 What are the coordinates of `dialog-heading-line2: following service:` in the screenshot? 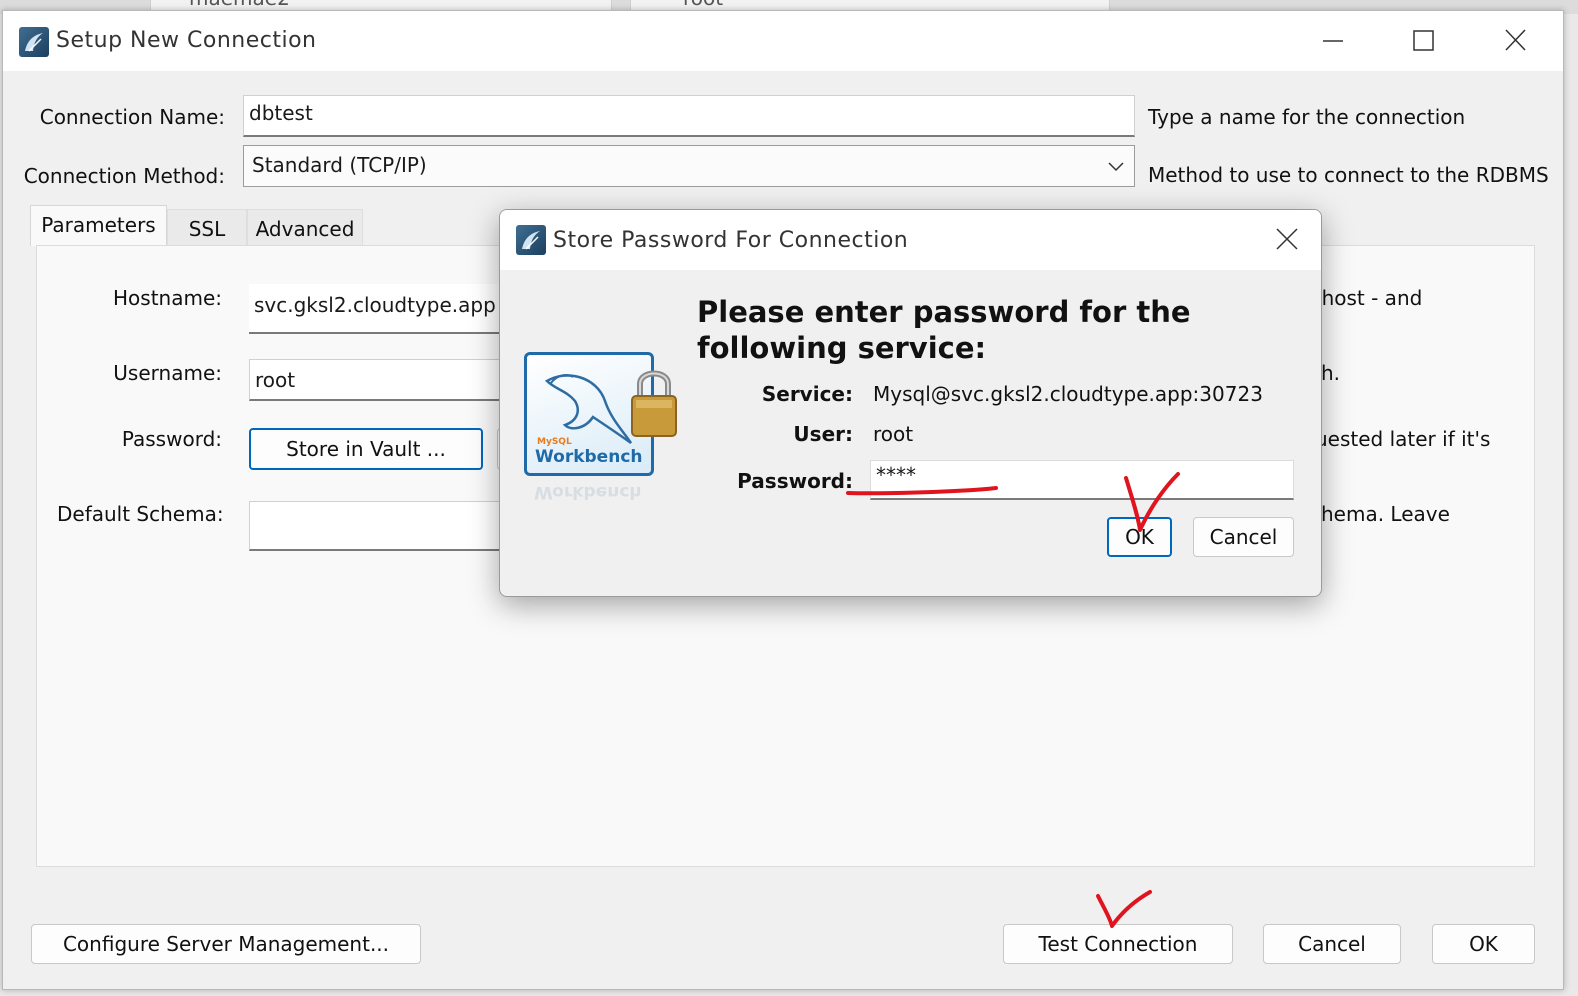 It's located at (842, 348).